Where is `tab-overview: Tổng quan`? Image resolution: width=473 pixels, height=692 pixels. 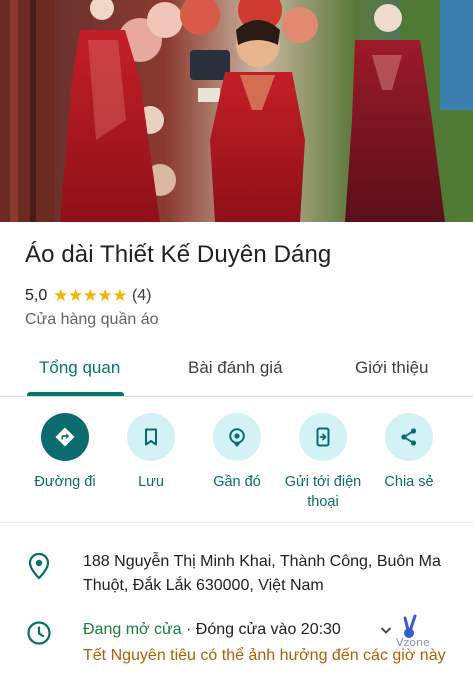 tab-overview: Tổng quan is located at coordinates (79, 368).